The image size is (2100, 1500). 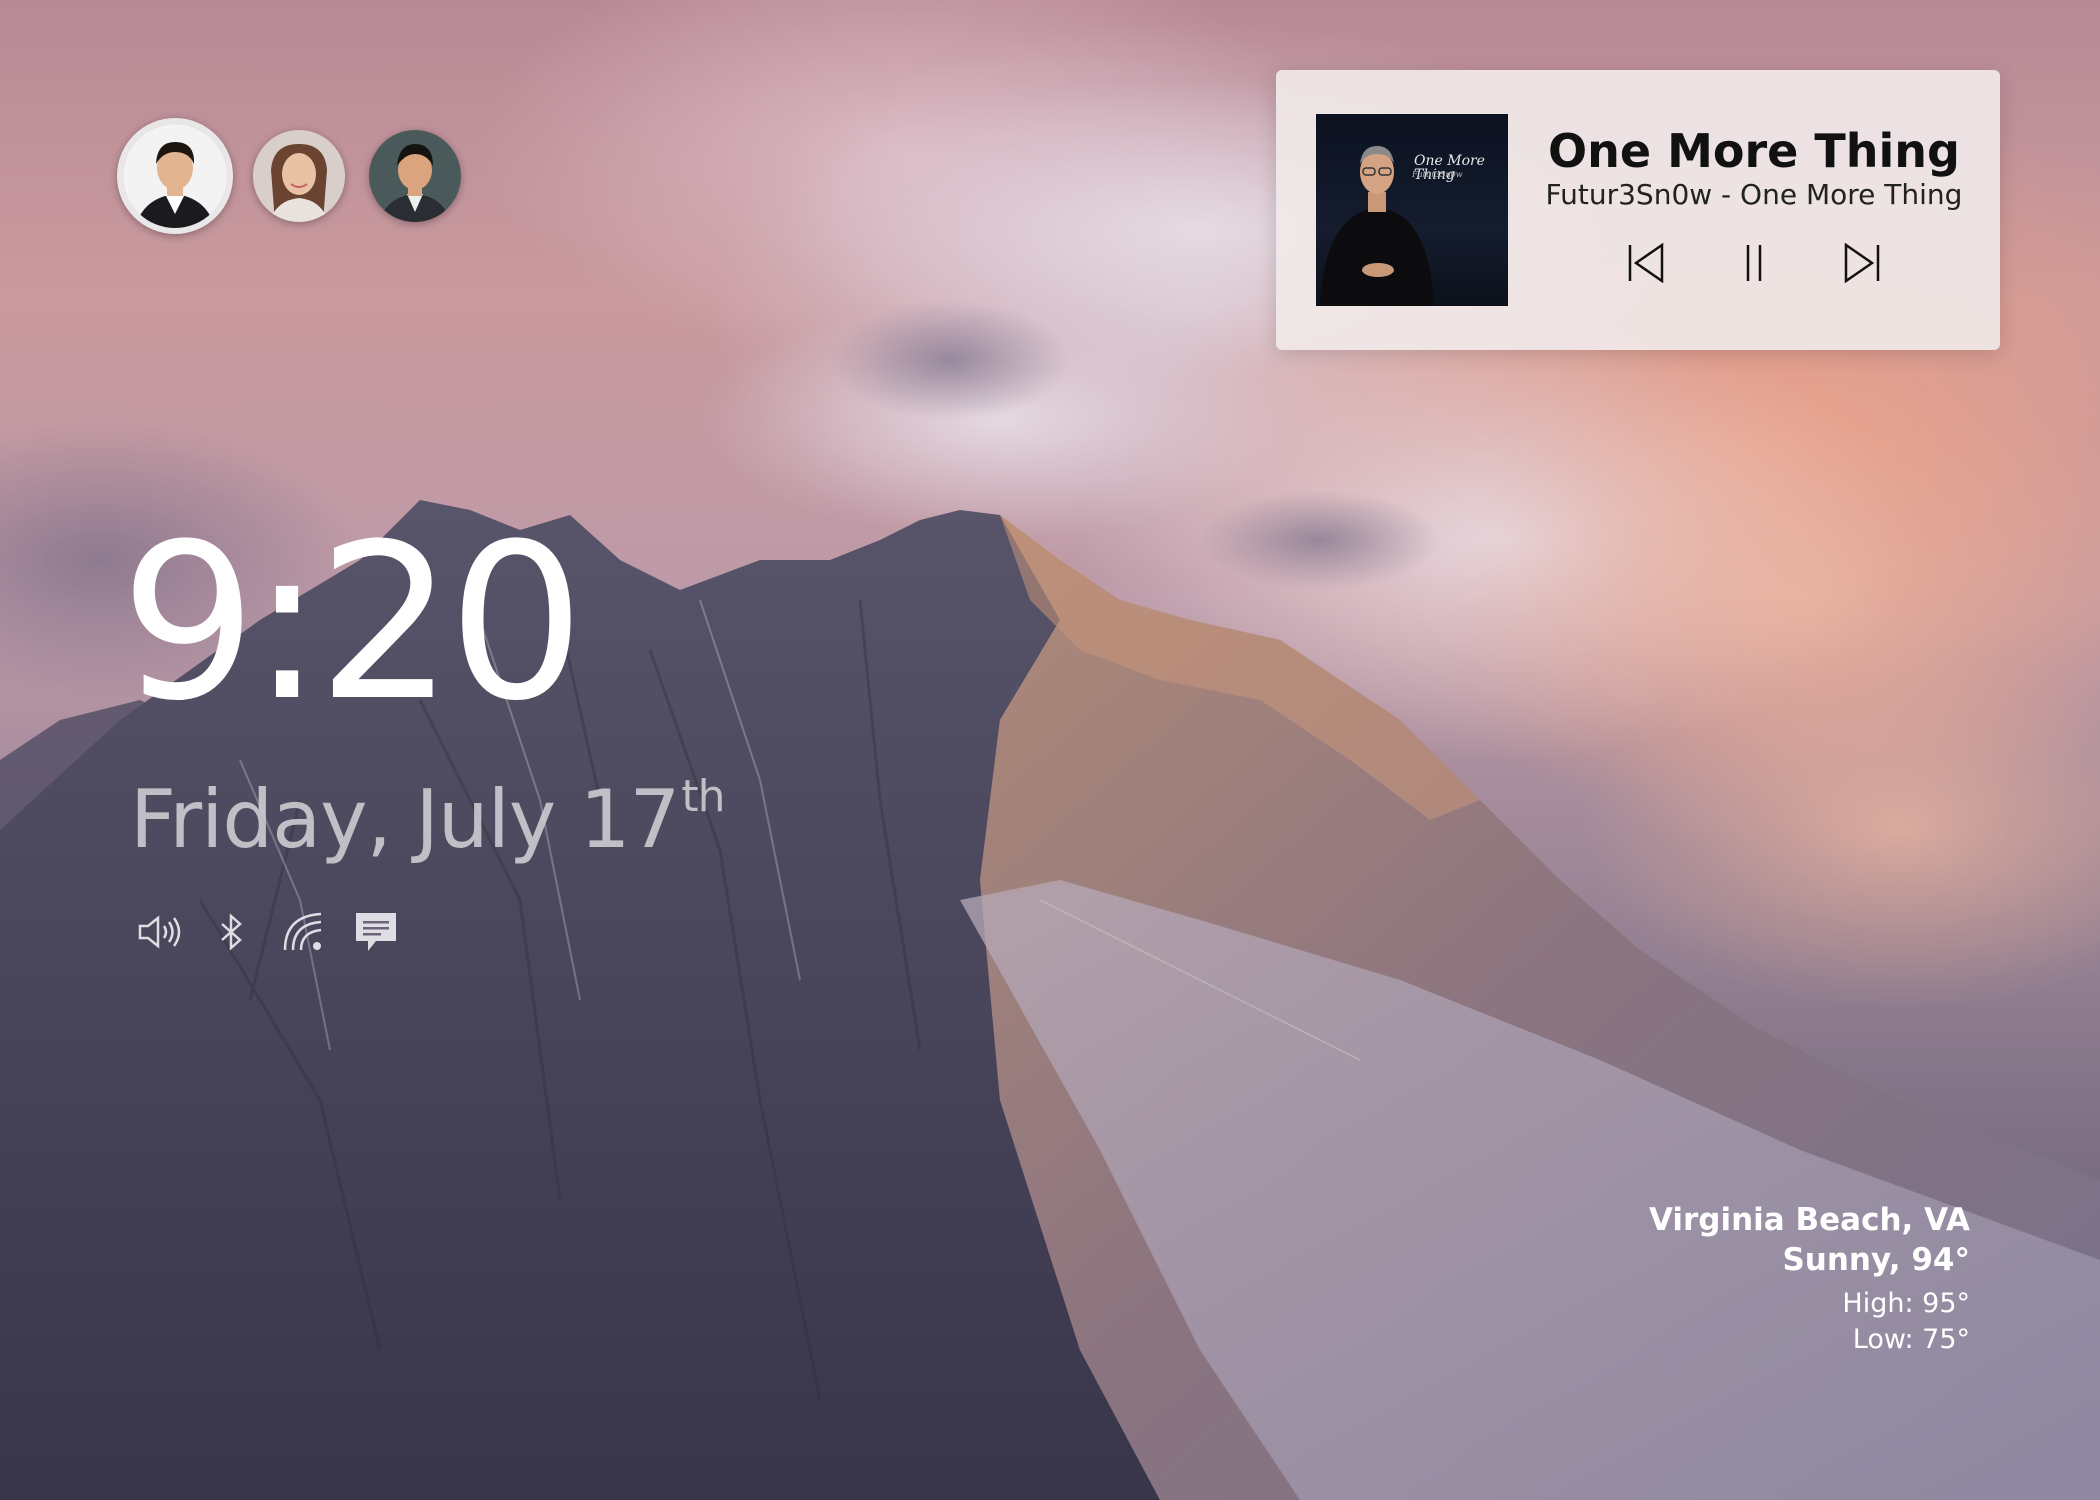 I want to click on weather-low: Low: 75°, so click(x=1911, y=1339).